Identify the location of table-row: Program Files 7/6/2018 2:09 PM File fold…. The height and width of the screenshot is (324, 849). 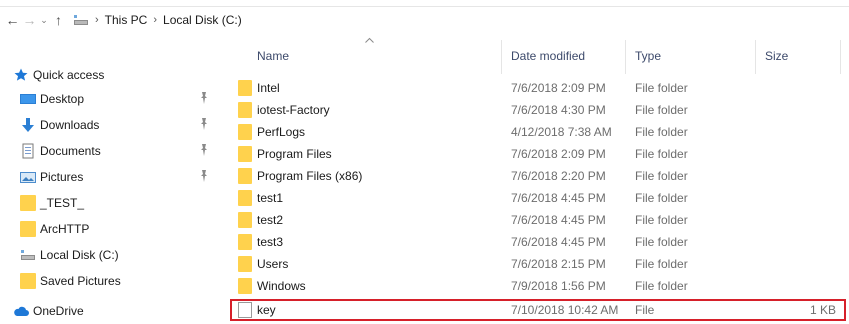
(538, 154).